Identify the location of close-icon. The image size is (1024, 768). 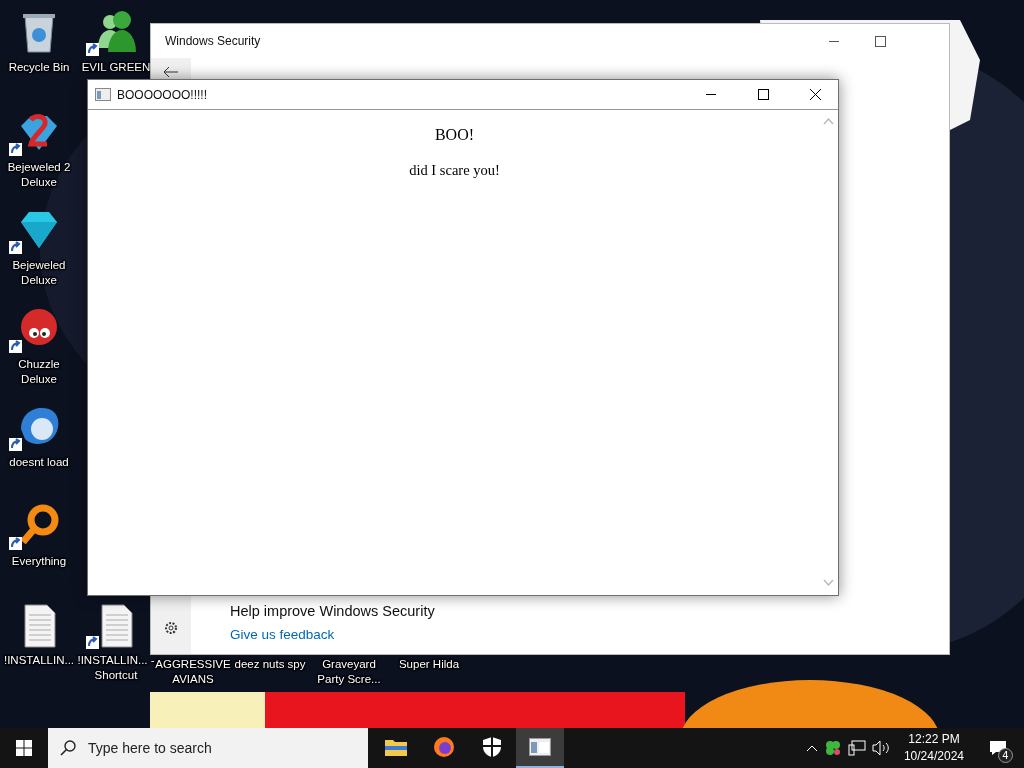
(815, 94).